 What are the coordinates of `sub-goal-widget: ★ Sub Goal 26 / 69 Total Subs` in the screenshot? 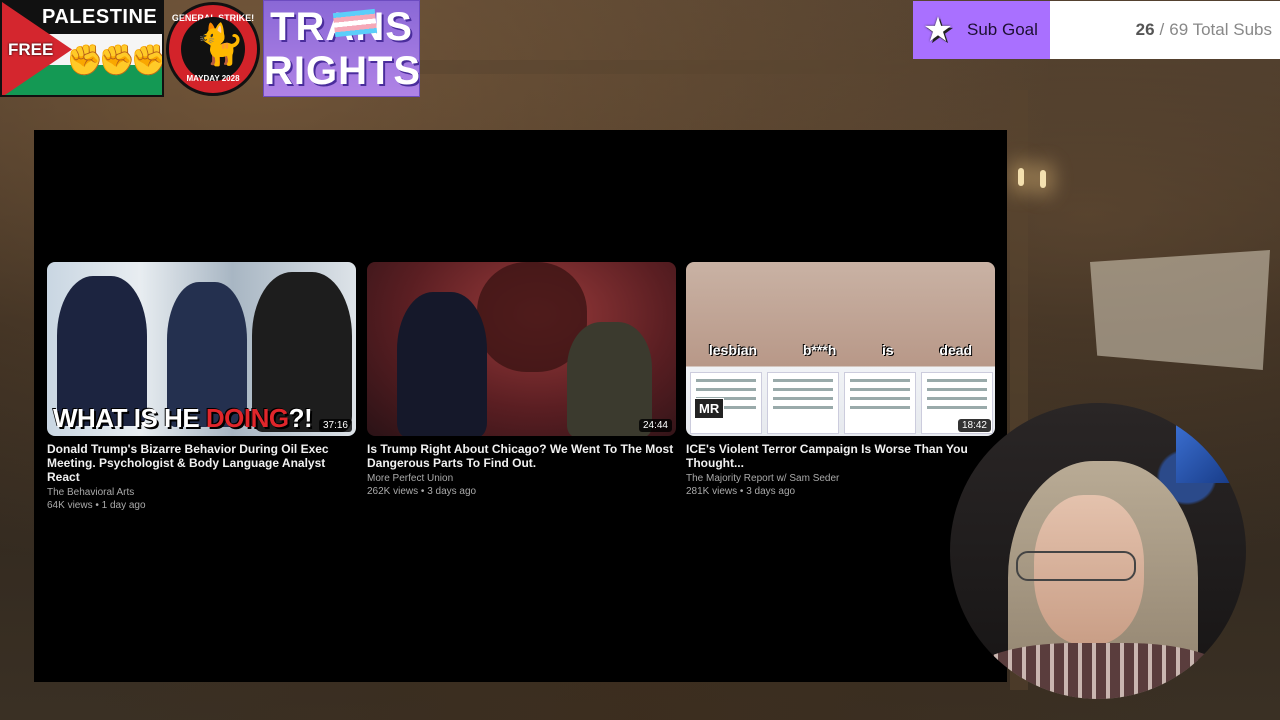 It's located at (1096, 30).